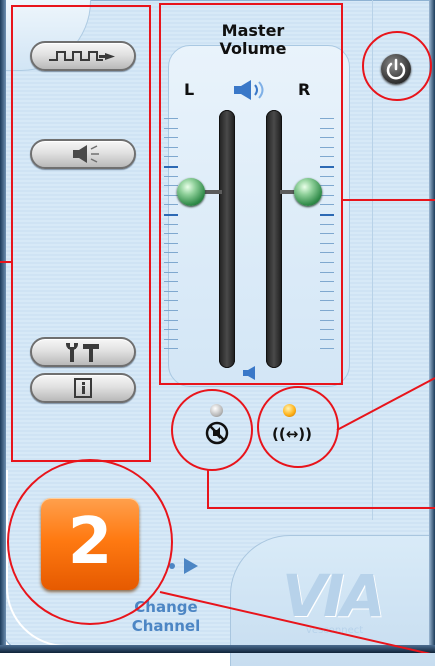  I want to click on via-logo: VIA, so click(333, 596).